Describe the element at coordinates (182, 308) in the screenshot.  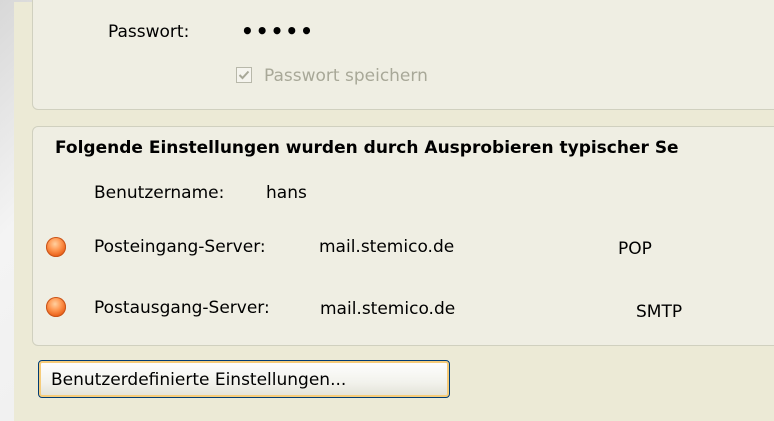
I see `outgoing-server-label: Postausgang-Server:` at that location.